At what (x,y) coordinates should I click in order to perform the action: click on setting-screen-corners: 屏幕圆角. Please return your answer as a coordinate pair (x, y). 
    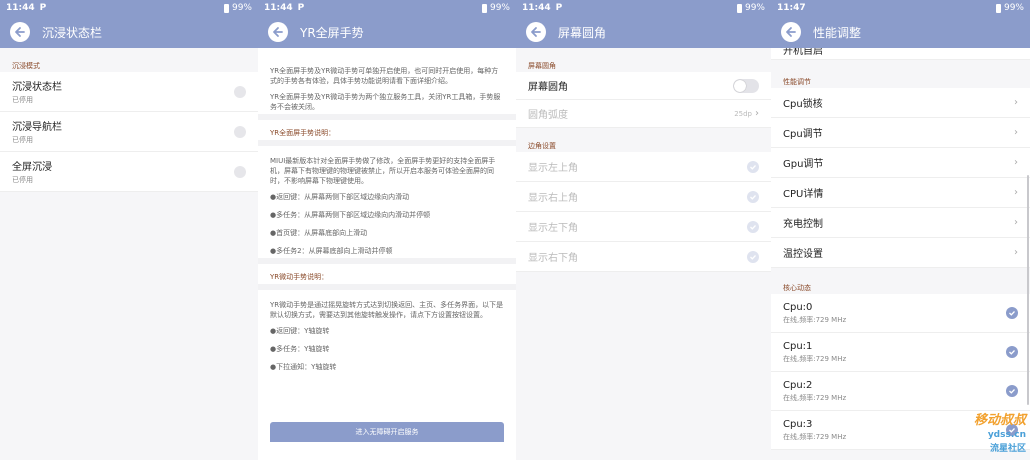
    Looking at the image, I should click on (643, 86).